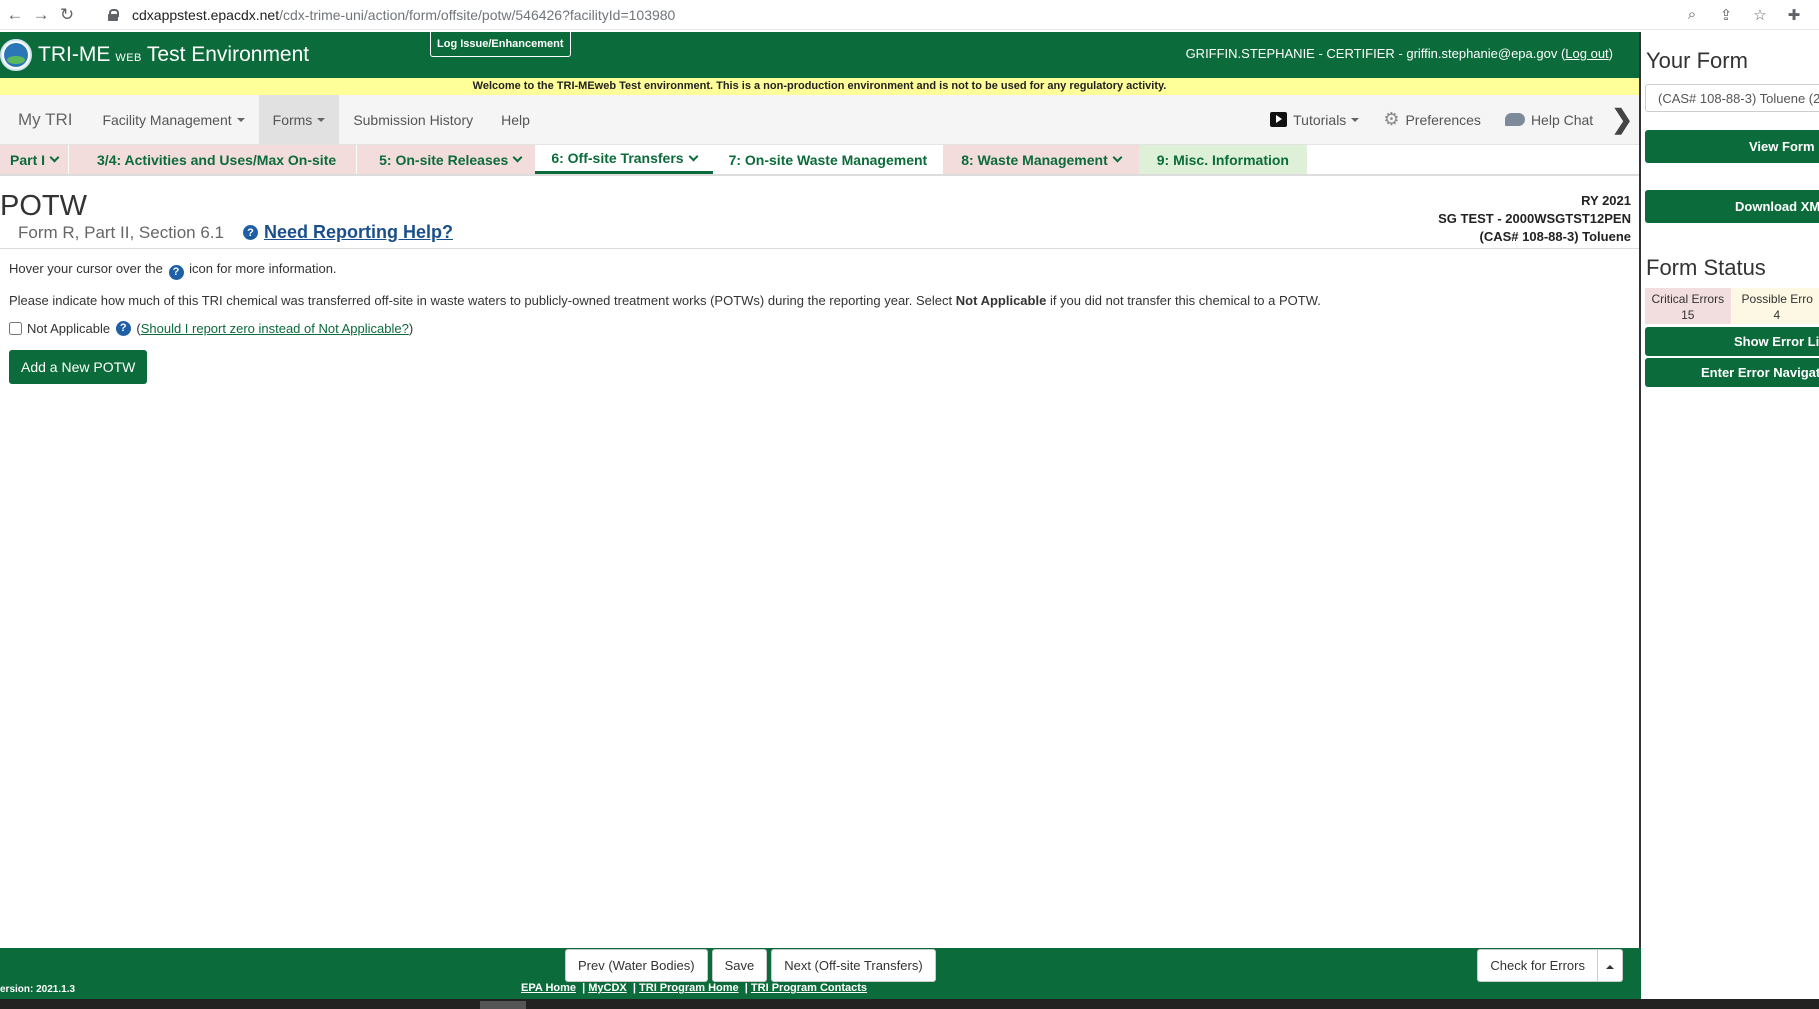  What do you see at coordinates (636, 965) in the screenshot?
I see `prev-button: Prev (Water Bodies)` at bounding box center [636, 965].